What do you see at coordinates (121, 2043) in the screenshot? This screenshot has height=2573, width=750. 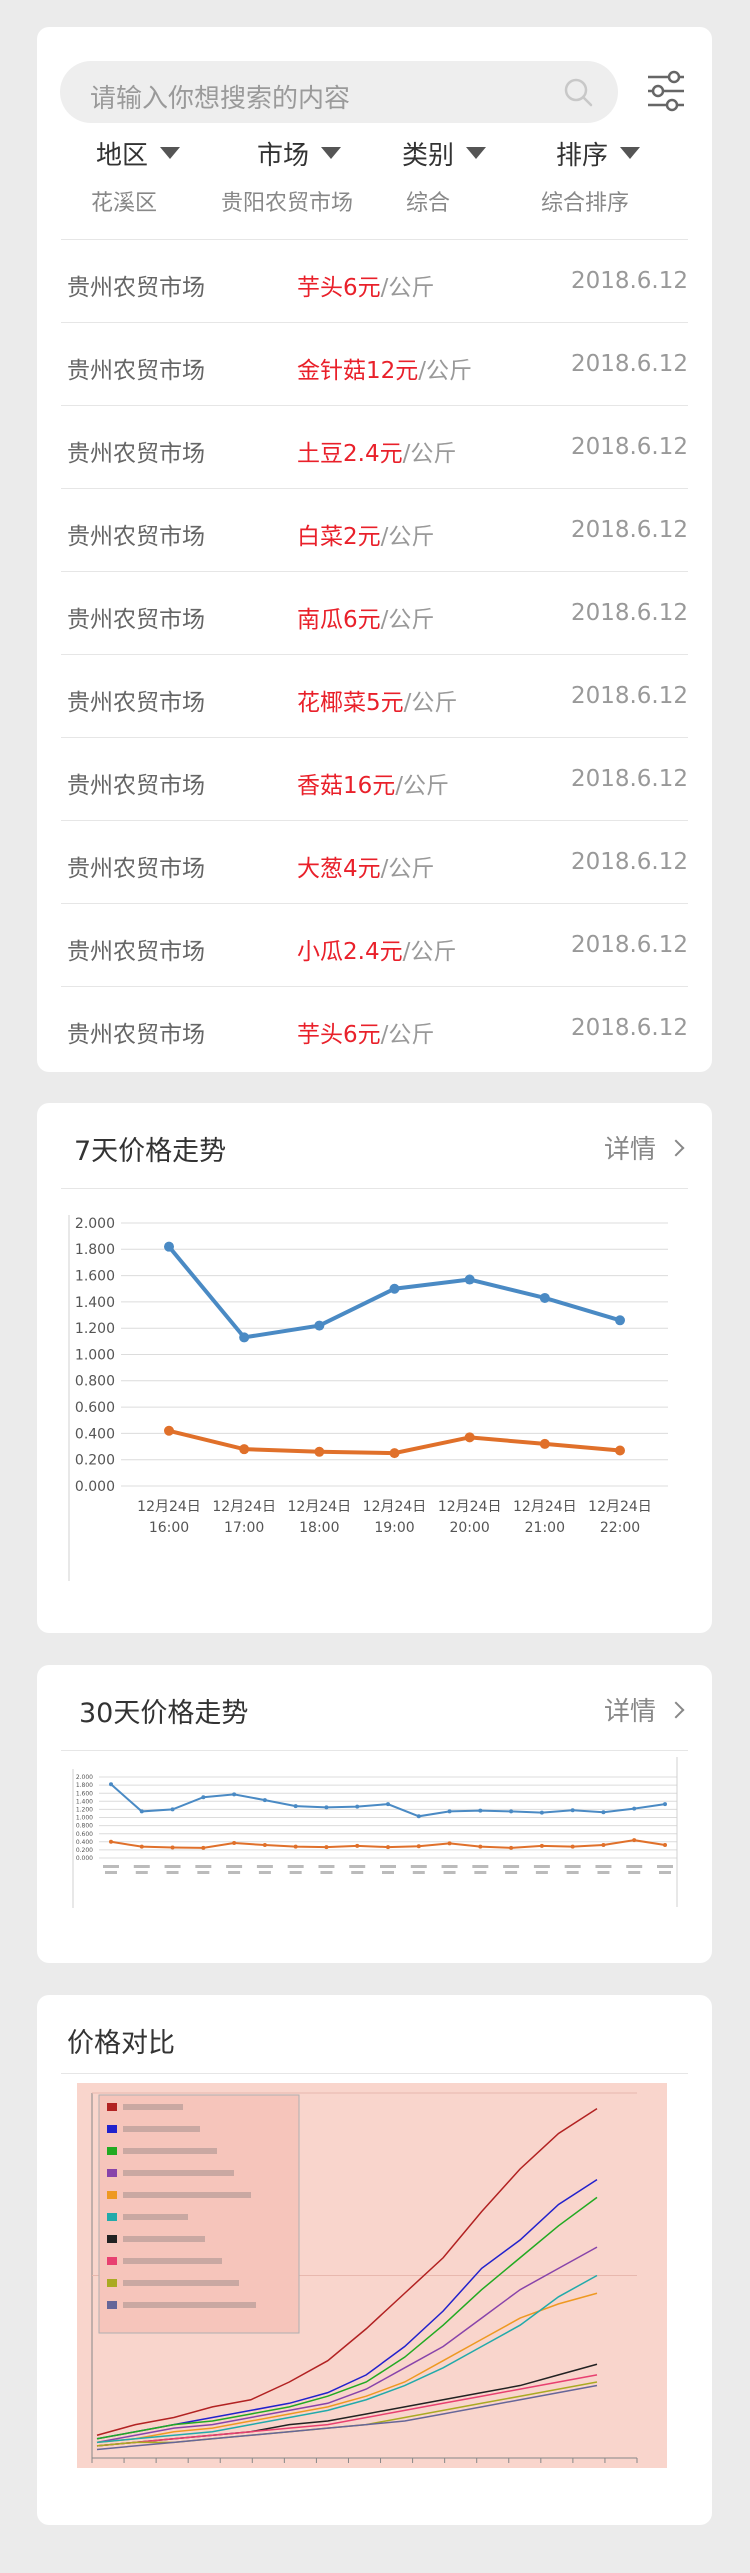 I see `price-compare-title: 价格对比` at bounding box center [121, 2043].